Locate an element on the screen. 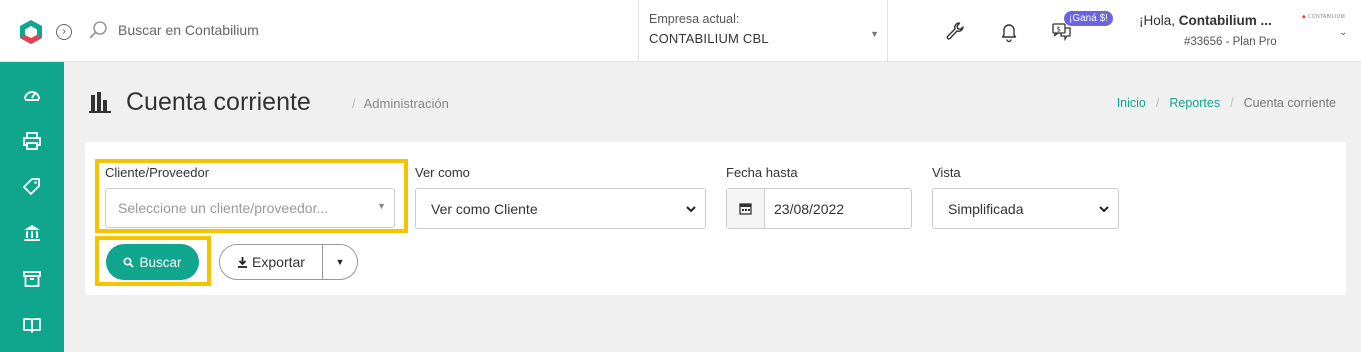 Image resolution: width=1361 pixels, height=352 pixels. date-value: 23/08/2022 is located at coordinates (809, 208).